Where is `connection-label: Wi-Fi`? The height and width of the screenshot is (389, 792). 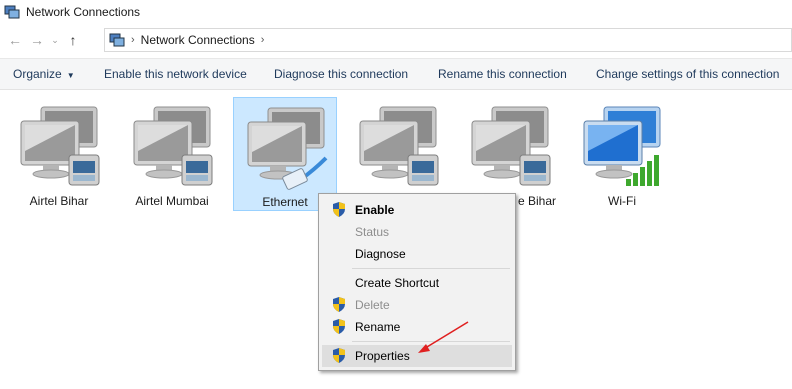 connection-label: Wi-Fi is located at coordinates (622, 201).